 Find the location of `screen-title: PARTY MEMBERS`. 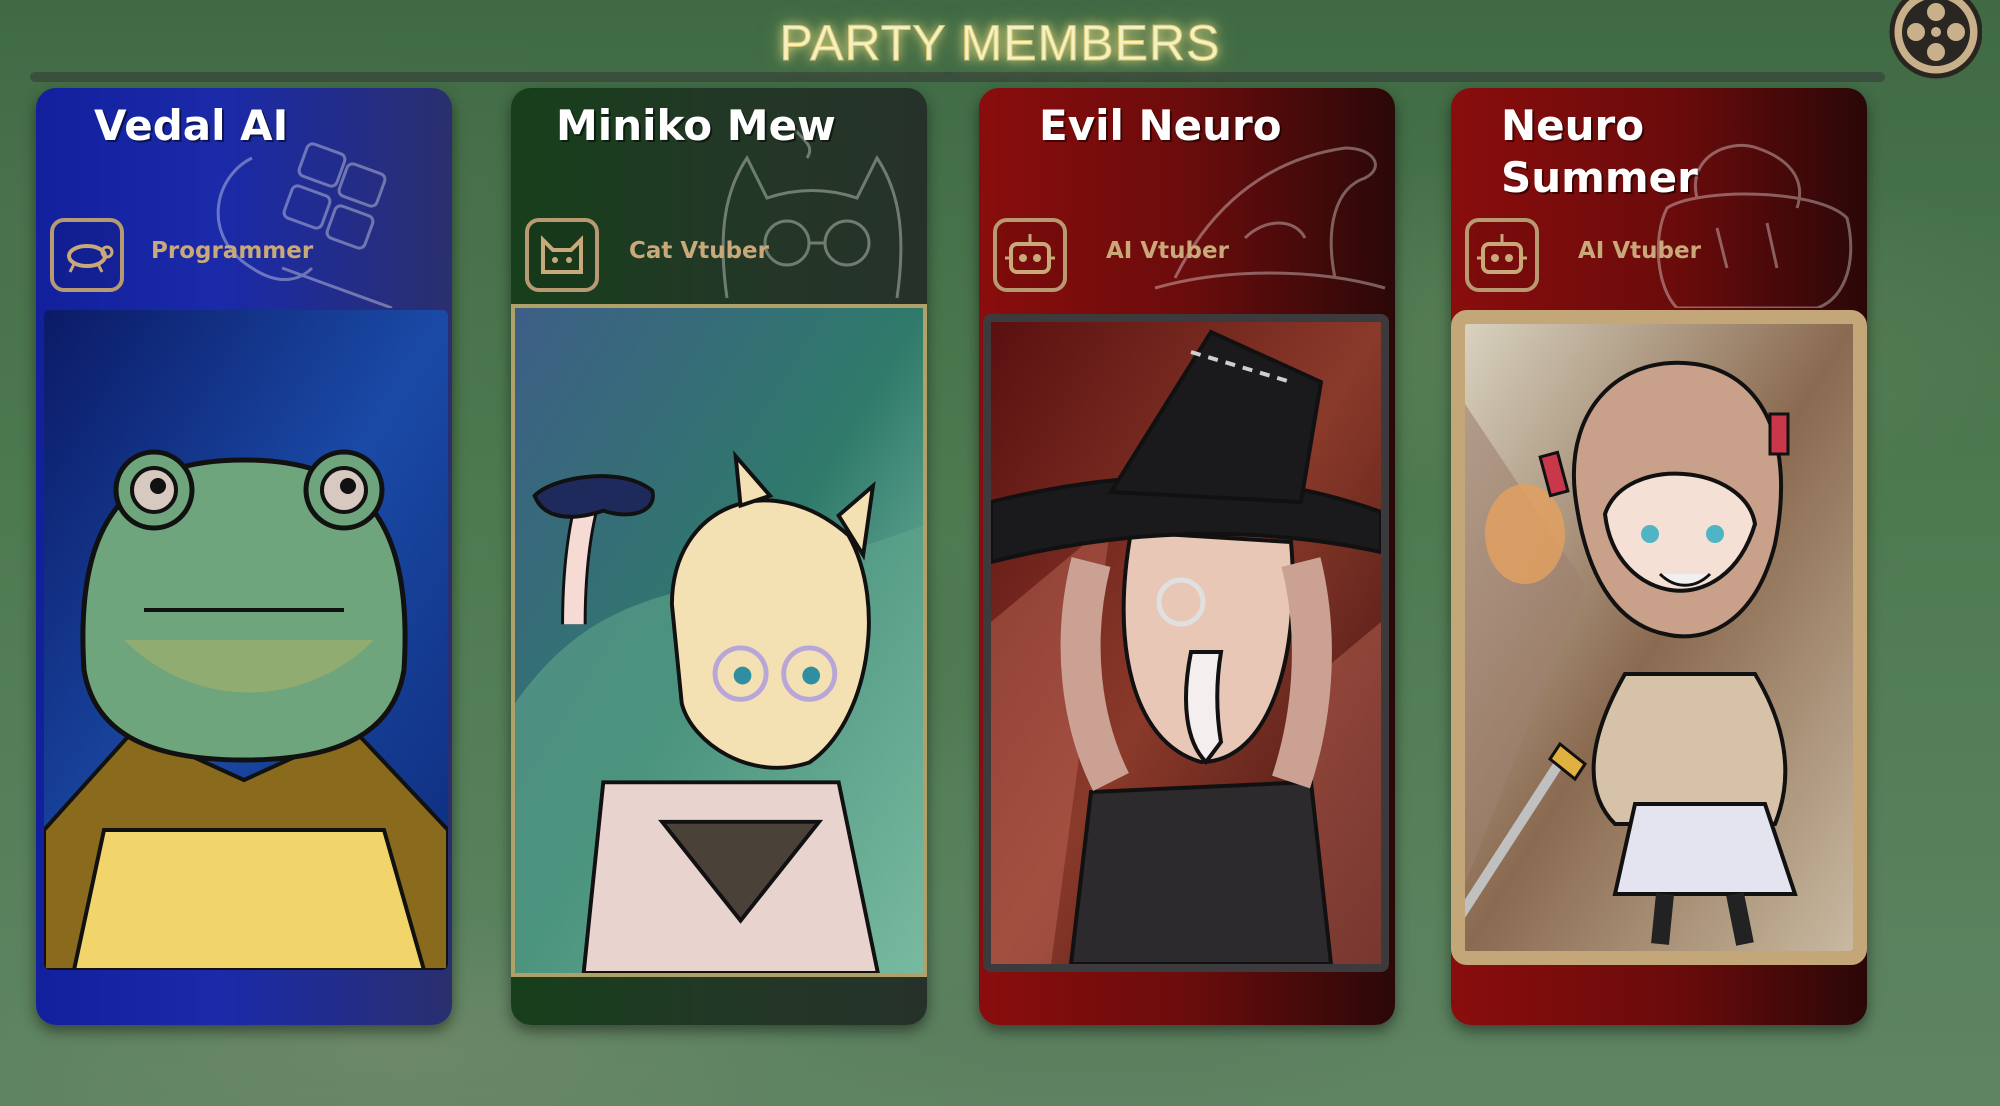

screen-title: PARTY MEMBERS is located at coordinates (1000, 43).